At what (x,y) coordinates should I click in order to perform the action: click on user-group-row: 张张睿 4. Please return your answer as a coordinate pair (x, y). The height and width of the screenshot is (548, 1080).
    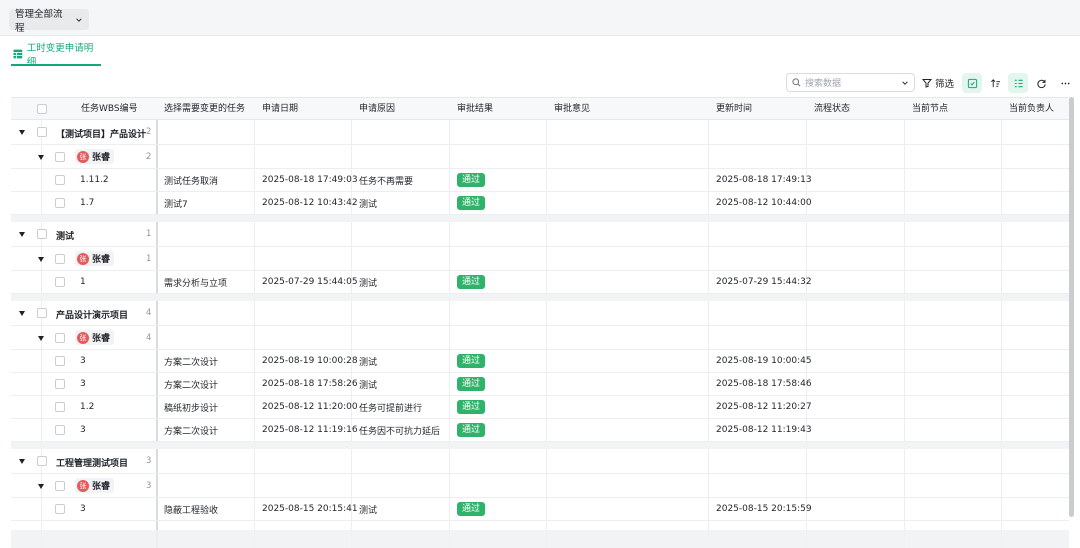
    Looking at the image, I should click on (540, 338).